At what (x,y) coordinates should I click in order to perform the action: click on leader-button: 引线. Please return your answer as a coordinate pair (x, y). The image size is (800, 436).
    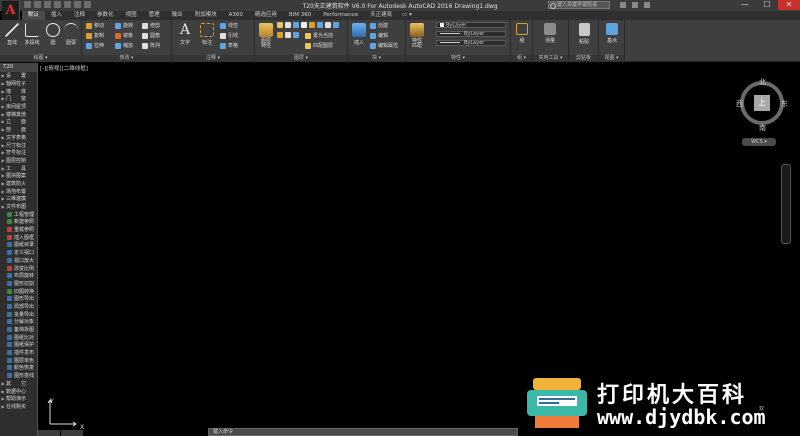
    Looking at the image, I should click on (229, 35).